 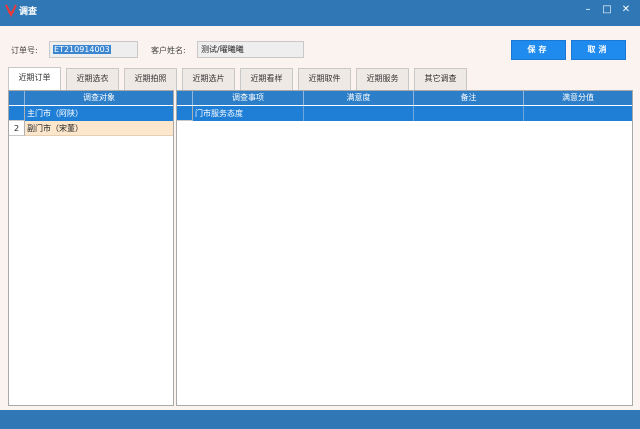 What do you see at coordinates (34, 78) in the screenshot?
I see `tab-recent-orders: 近期订单` at bounding box center [34, 78].